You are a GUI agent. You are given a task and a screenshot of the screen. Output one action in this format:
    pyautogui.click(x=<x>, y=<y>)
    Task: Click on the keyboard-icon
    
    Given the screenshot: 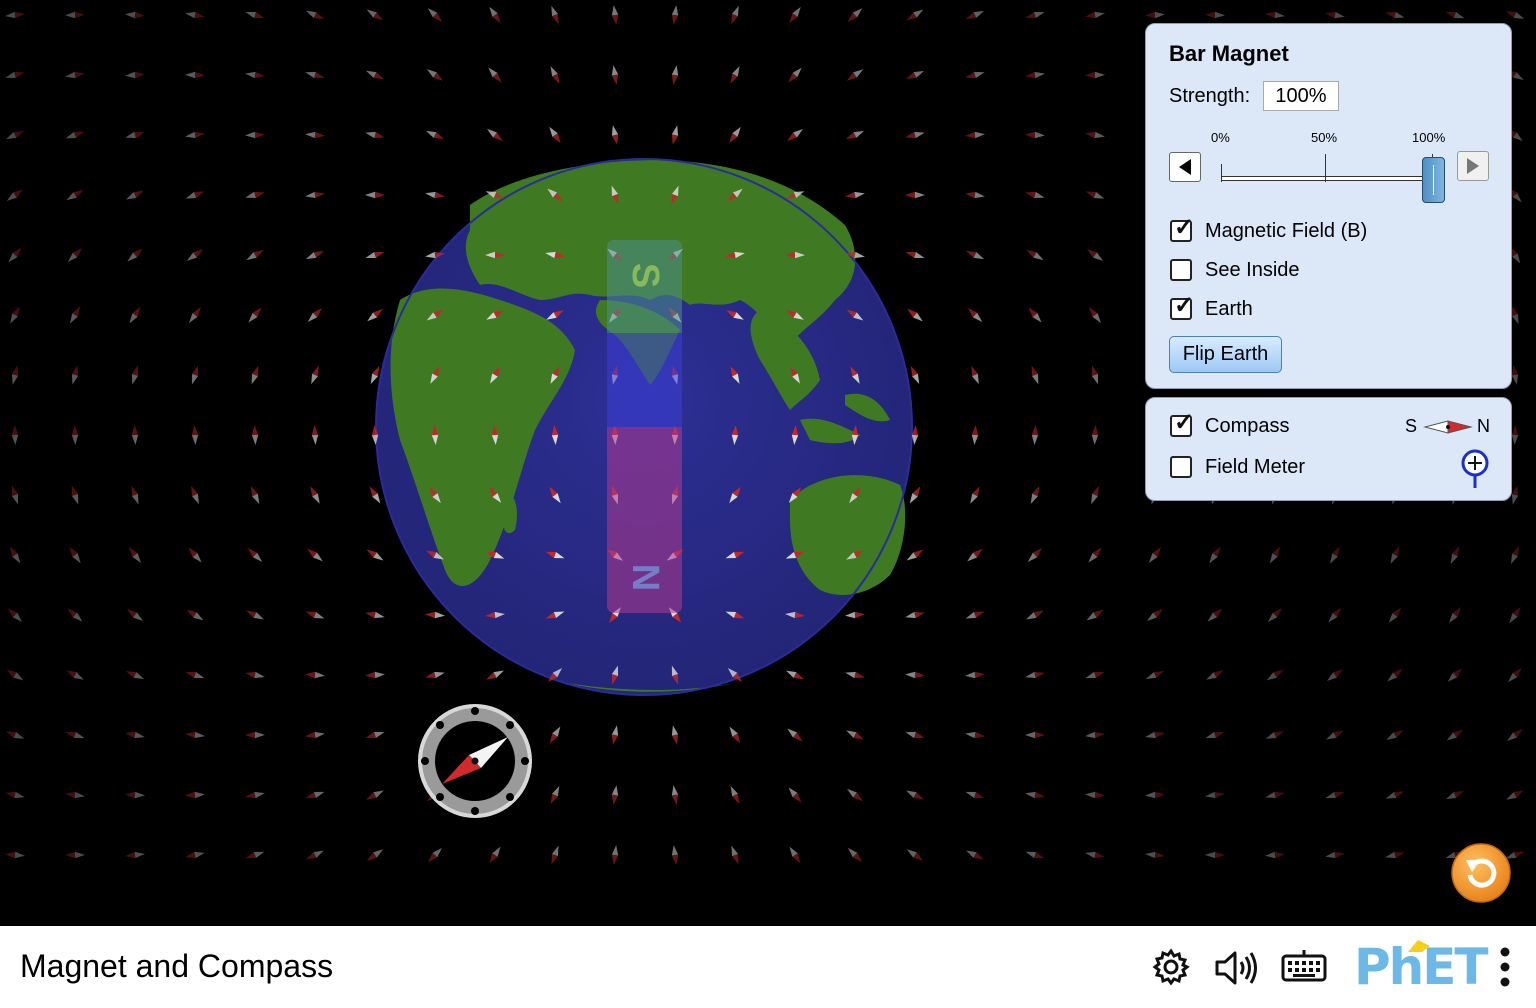 What is the action you would take?
    pyautogui.click(x=1304, y=966)
    